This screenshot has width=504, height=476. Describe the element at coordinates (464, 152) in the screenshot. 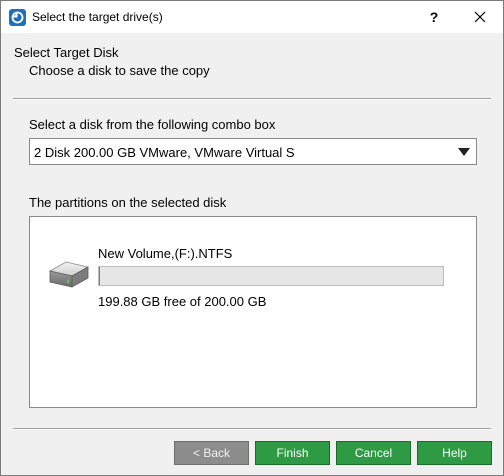

I see `chevron-down-icon` at that location.